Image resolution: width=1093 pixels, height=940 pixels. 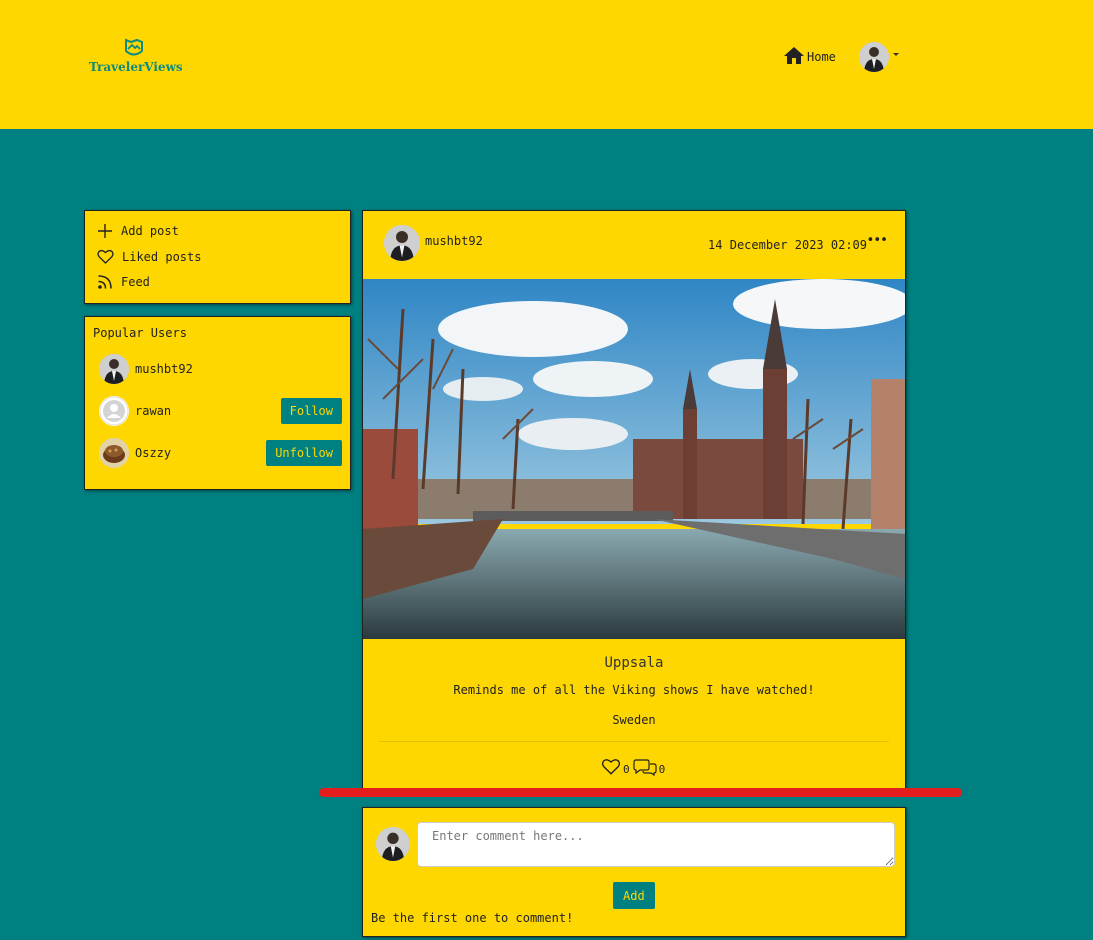 What do you see at coordinates (874, 57) in the screenshot?
I see `nav-user-avatar` at bounding box center [874, 57].